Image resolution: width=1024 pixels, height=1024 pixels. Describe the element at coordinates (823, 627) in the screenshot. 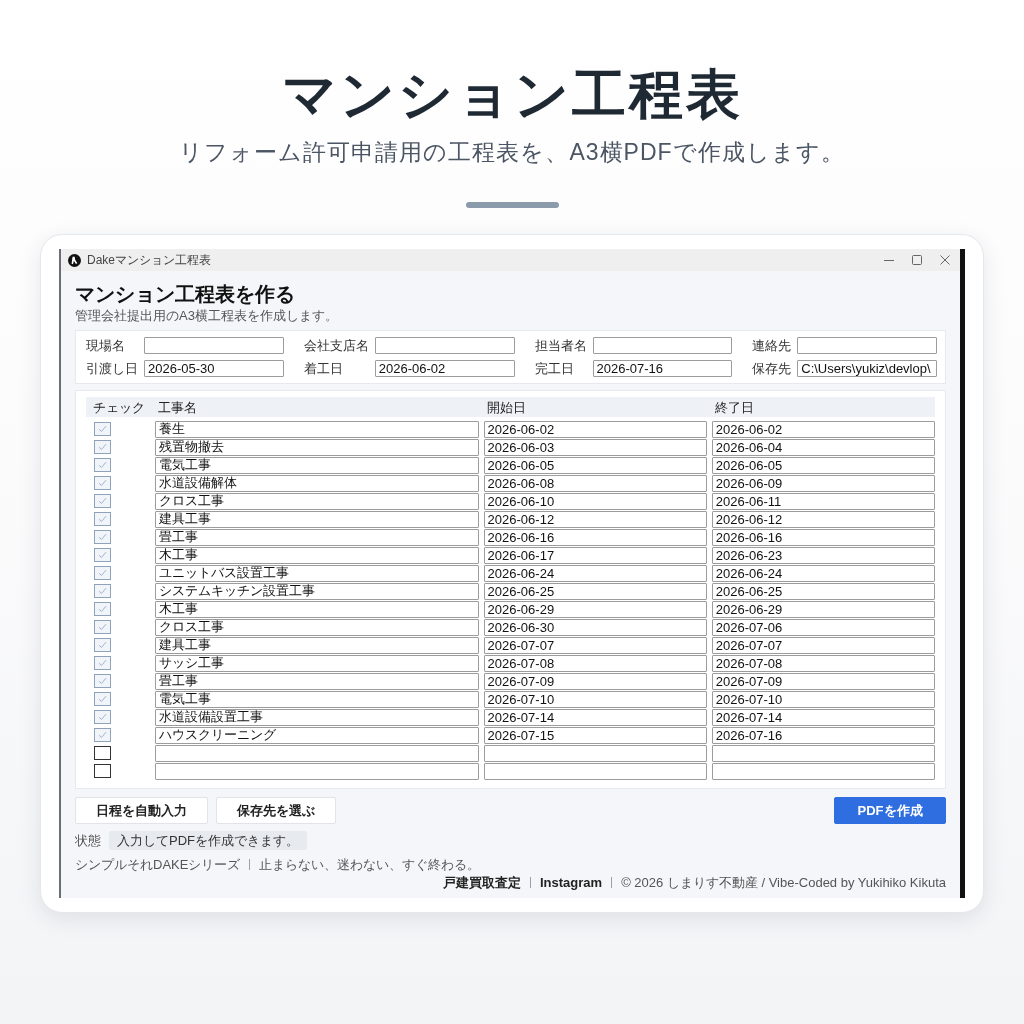

I see `end-date-field: 2026-07-06` at that location.